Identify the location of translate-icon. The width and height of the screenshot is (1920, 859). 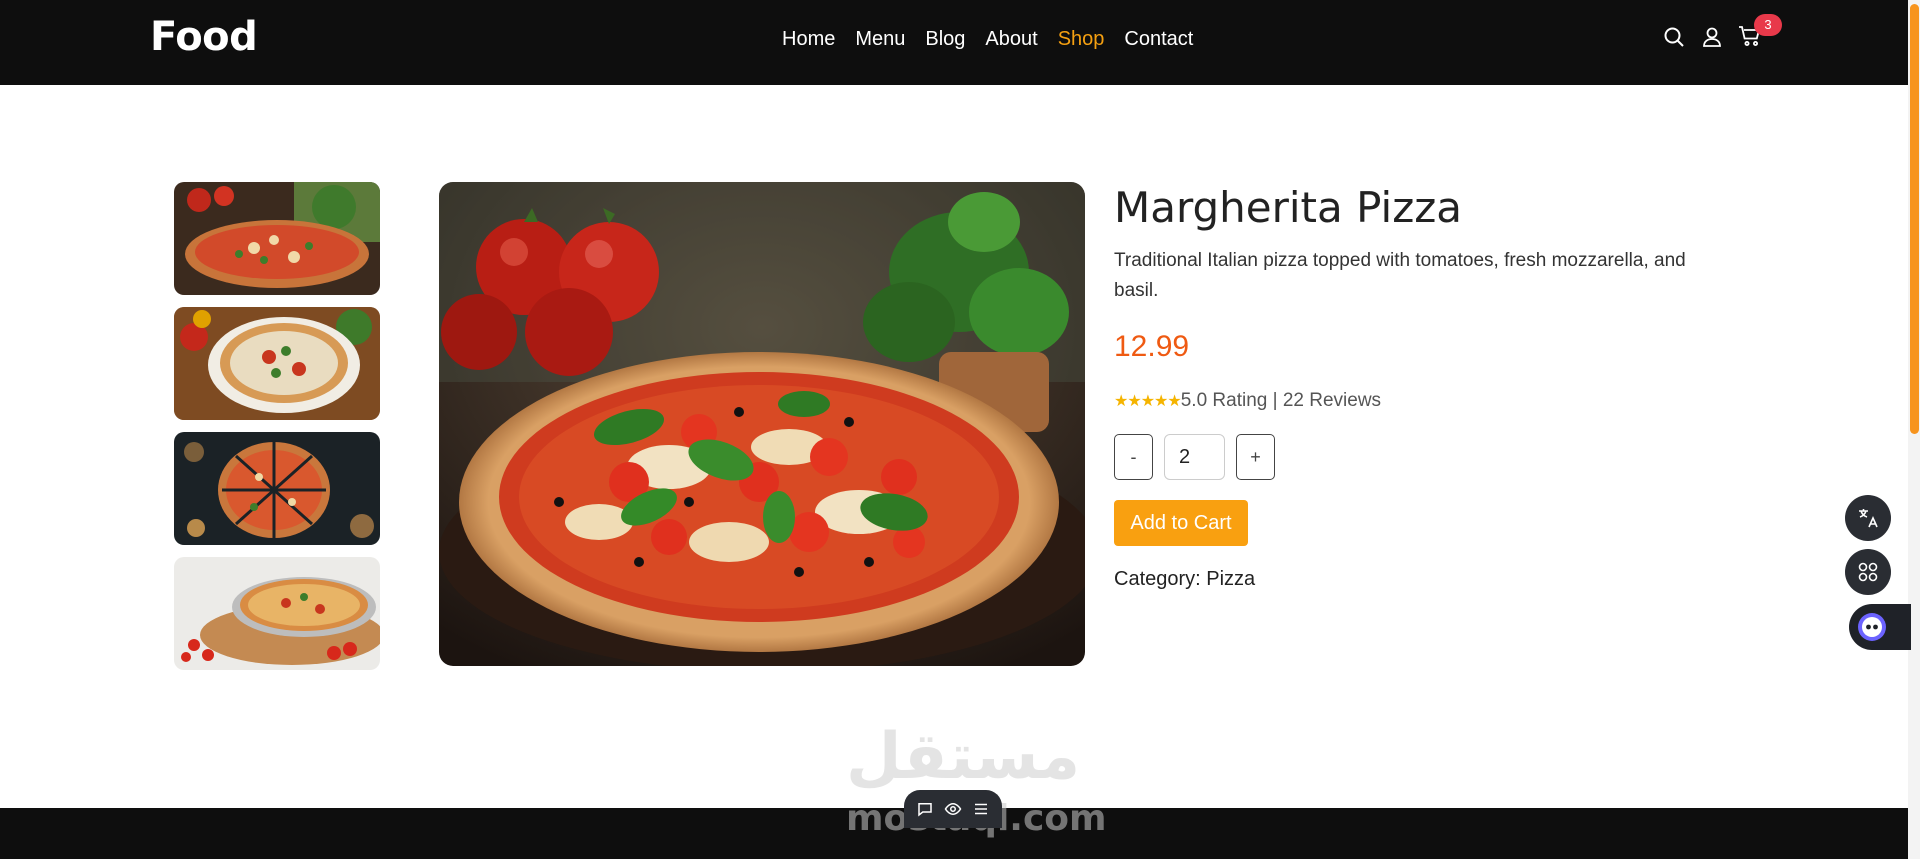
(1868, 518).